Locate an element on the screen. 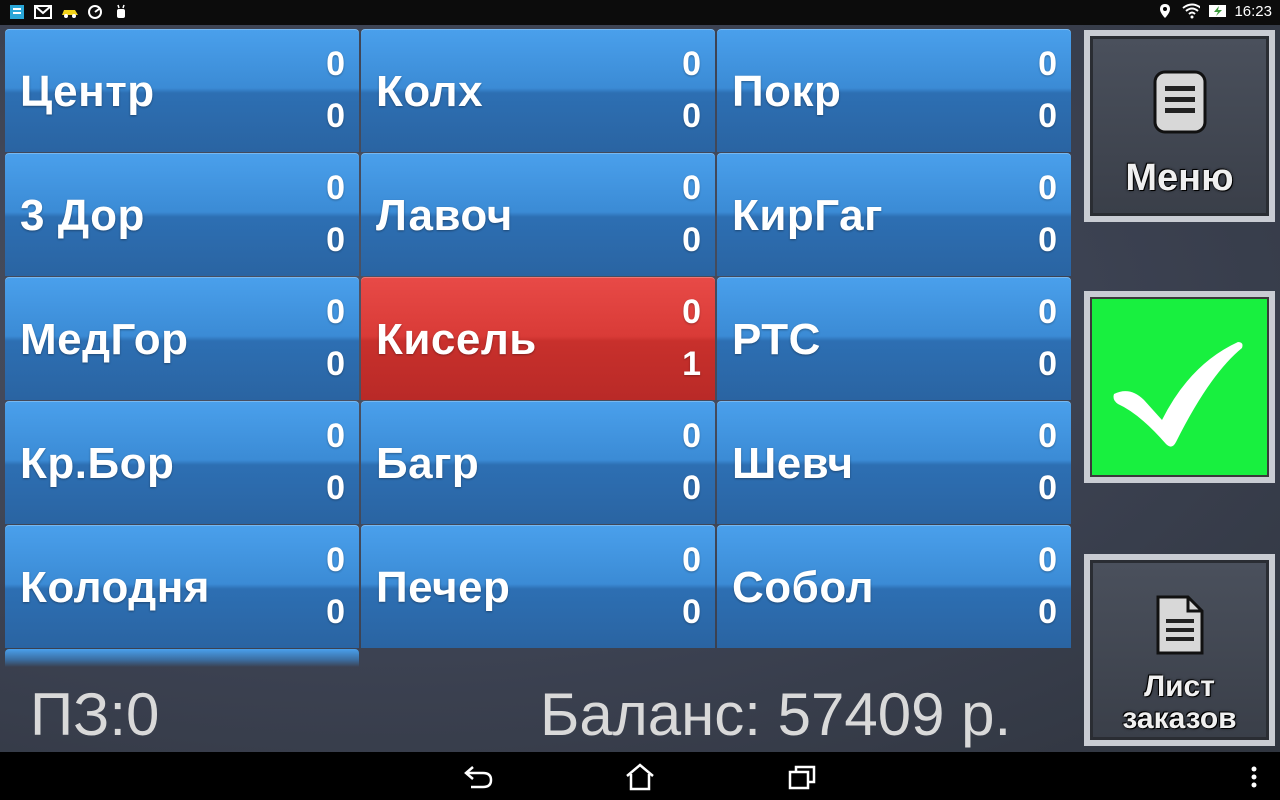 Image resolution: width=1280 pixels, height=800 pixels. district-tile: Кр.Бор 0 0 is located at coordinates (182, 462).